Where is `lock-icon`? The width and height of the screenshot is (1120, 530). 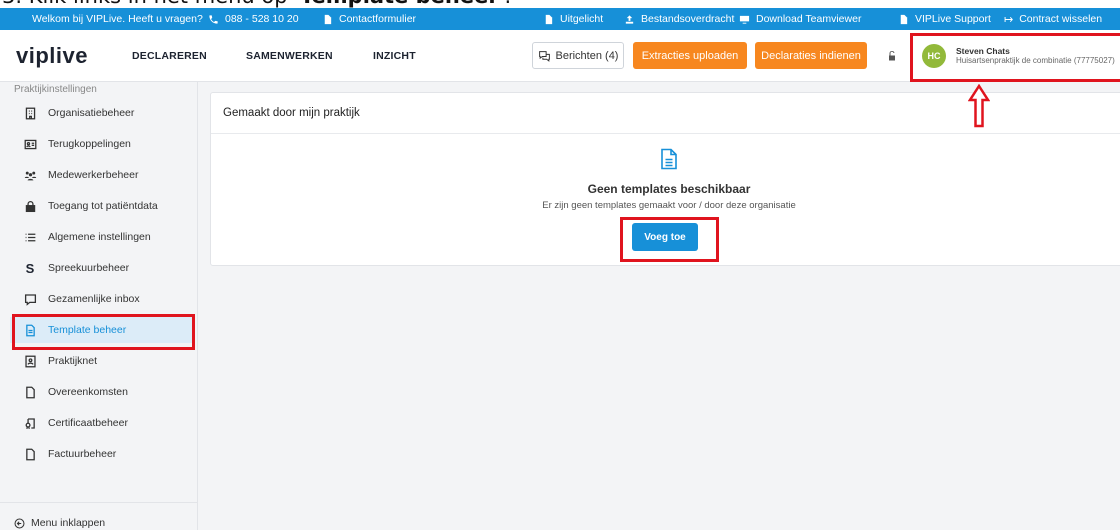 lock-icon is located at coordinates (30, 206).